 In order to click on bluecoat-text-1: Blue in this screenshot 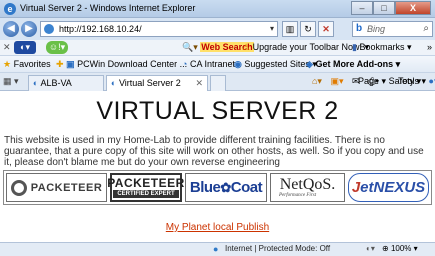, I will do `click(205, 187)`.